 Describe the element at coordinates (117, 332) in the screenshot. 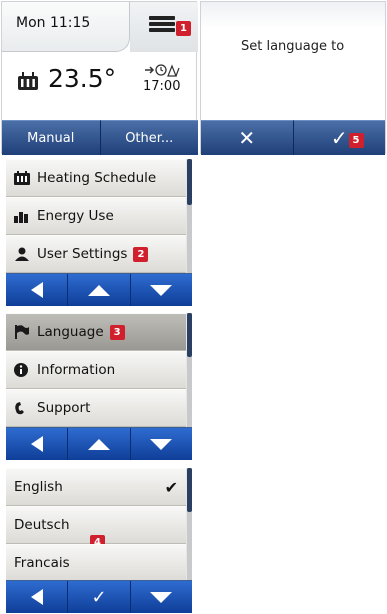

I see `step-badge: 3` at that location.